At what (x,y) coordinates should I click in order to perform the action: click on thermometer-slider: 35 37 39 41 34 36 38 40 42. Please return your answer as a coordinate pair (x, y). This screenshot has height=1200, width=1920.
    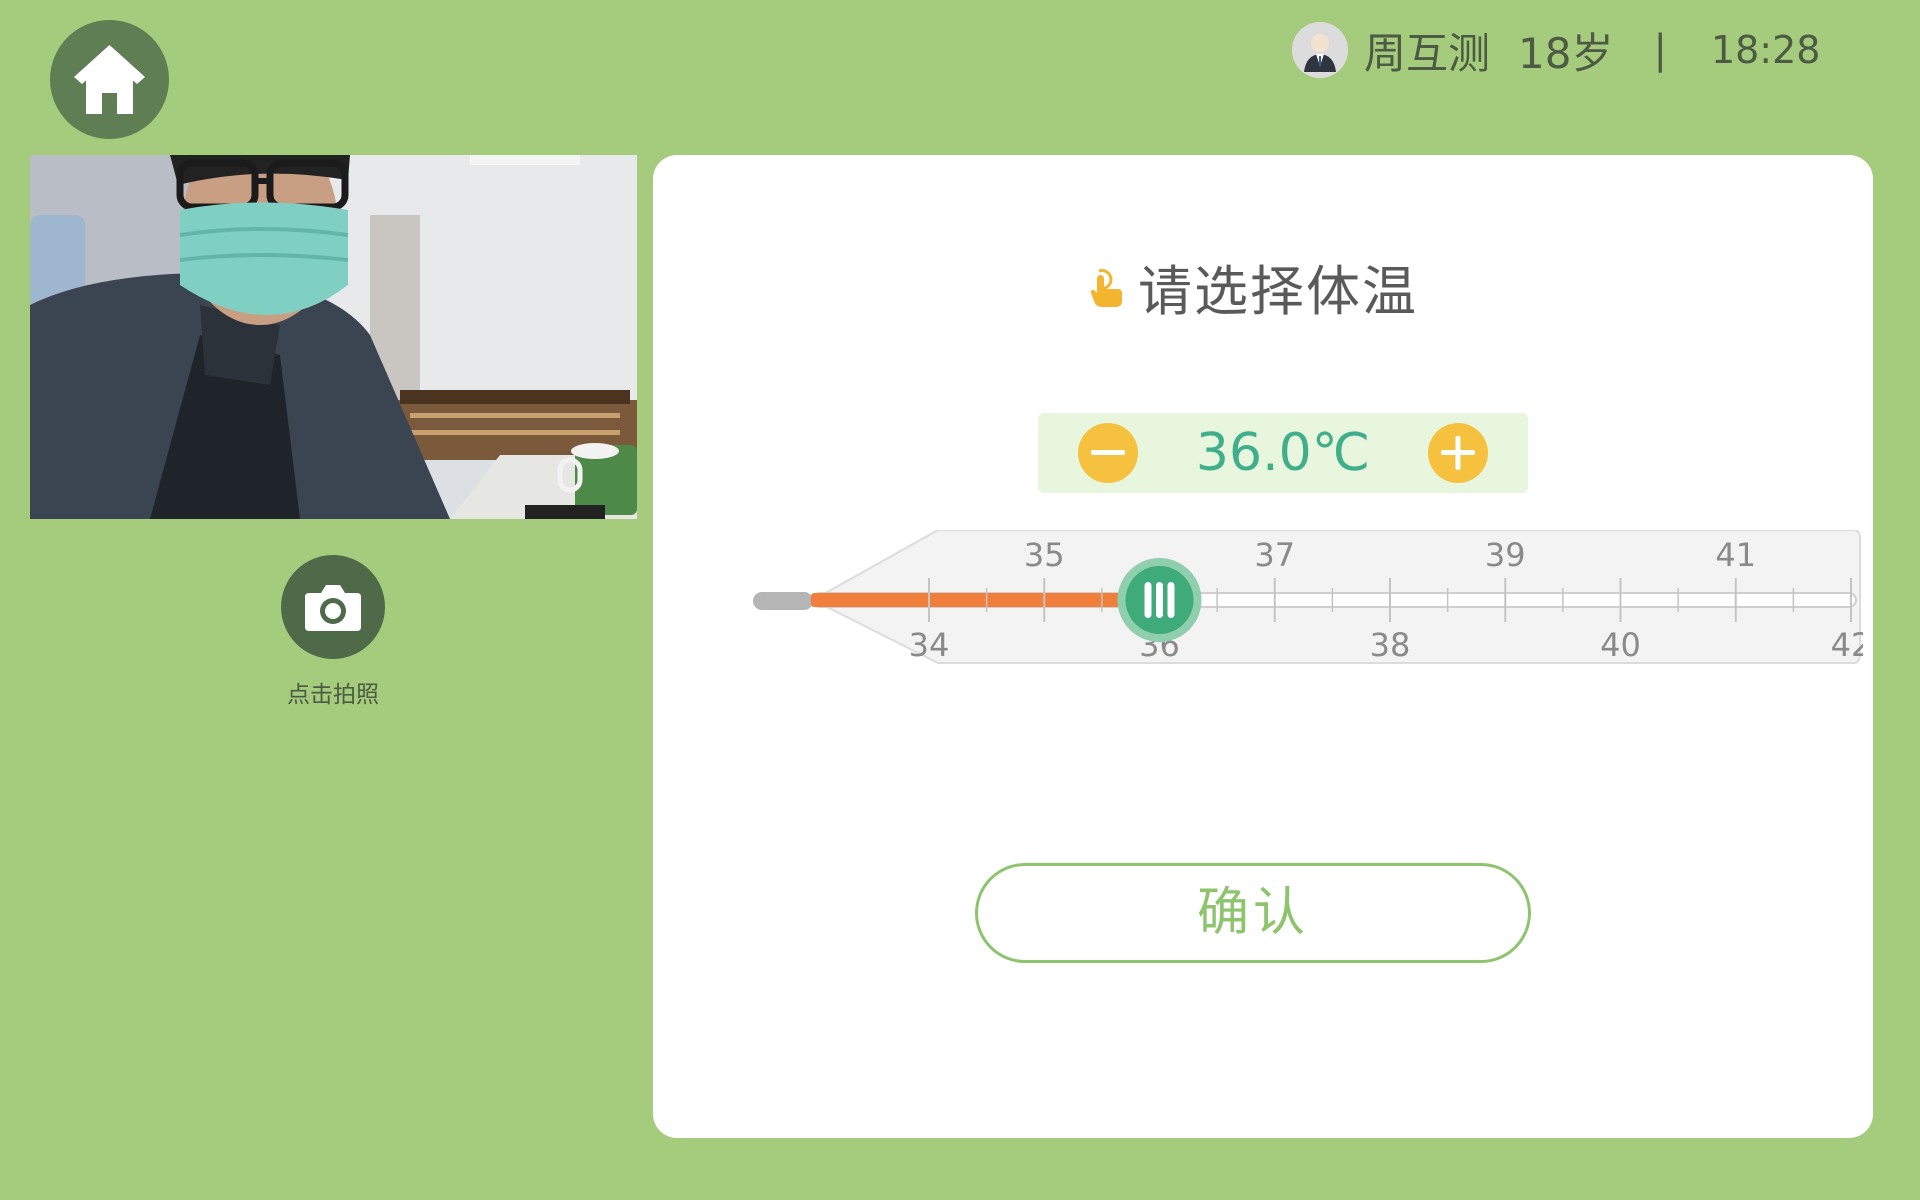
    Looking at the image, I should click on (1308, 605).